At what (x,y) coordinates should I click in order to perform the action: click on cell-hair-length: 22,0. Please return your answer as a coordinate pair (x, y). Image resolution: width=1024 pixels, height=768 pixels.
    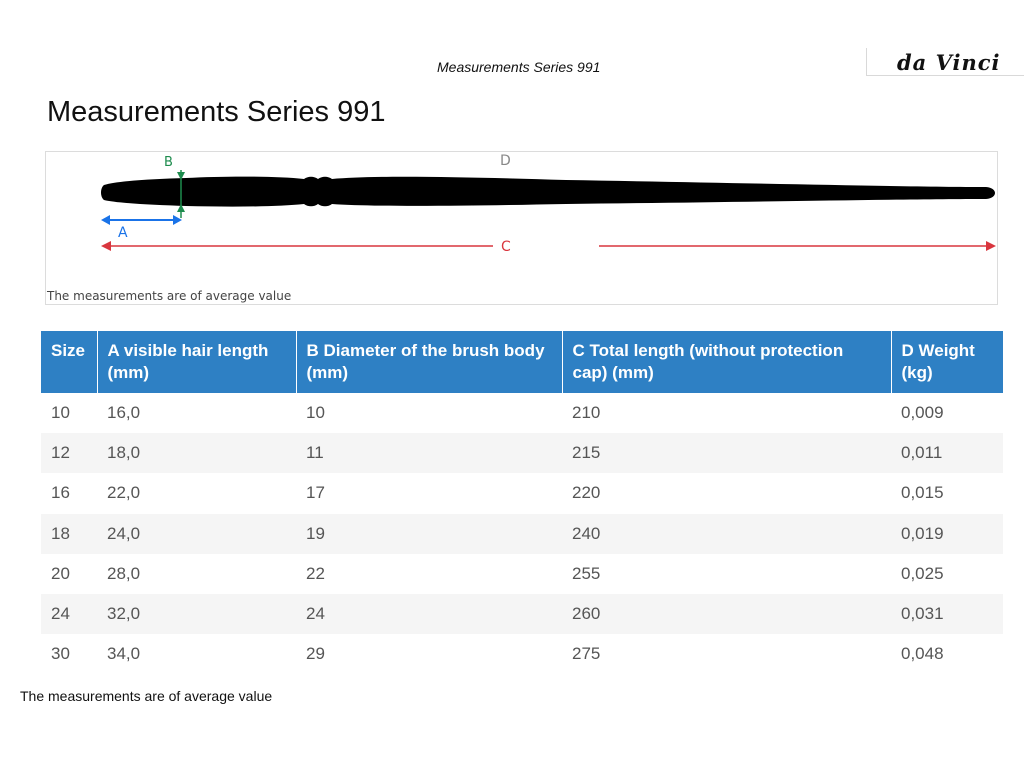
    Looking at the image, I should click on (124, 493).